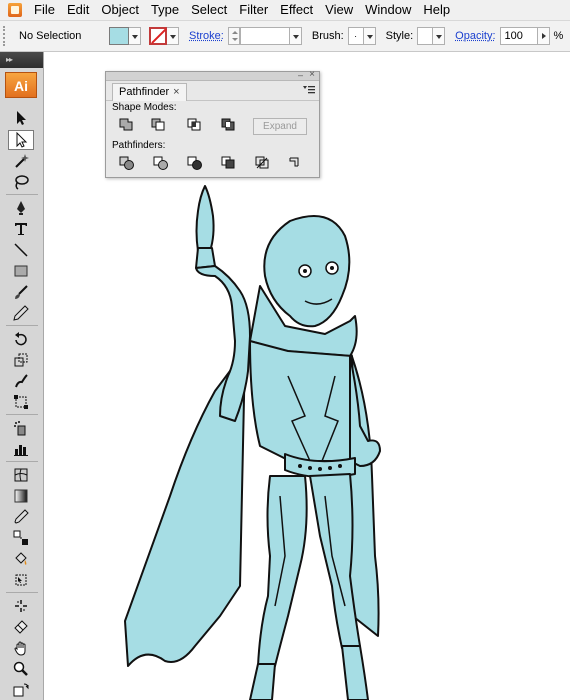  Describe the element at coordinates (44, 10) in the screenshot. I see `menu-file: File` at that location.